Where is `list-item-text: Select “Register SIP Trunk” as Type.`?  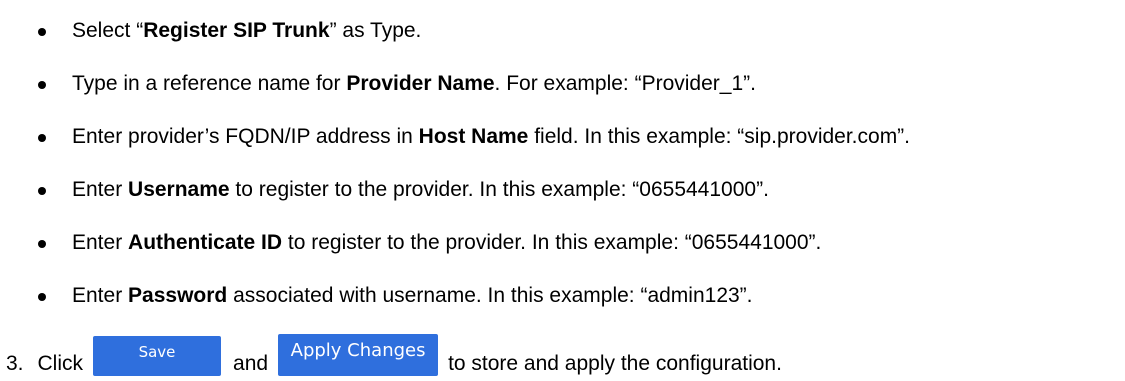
list-item-text: Select “Register SIP Trunk” as Type. is located at coordinates (246, 31).